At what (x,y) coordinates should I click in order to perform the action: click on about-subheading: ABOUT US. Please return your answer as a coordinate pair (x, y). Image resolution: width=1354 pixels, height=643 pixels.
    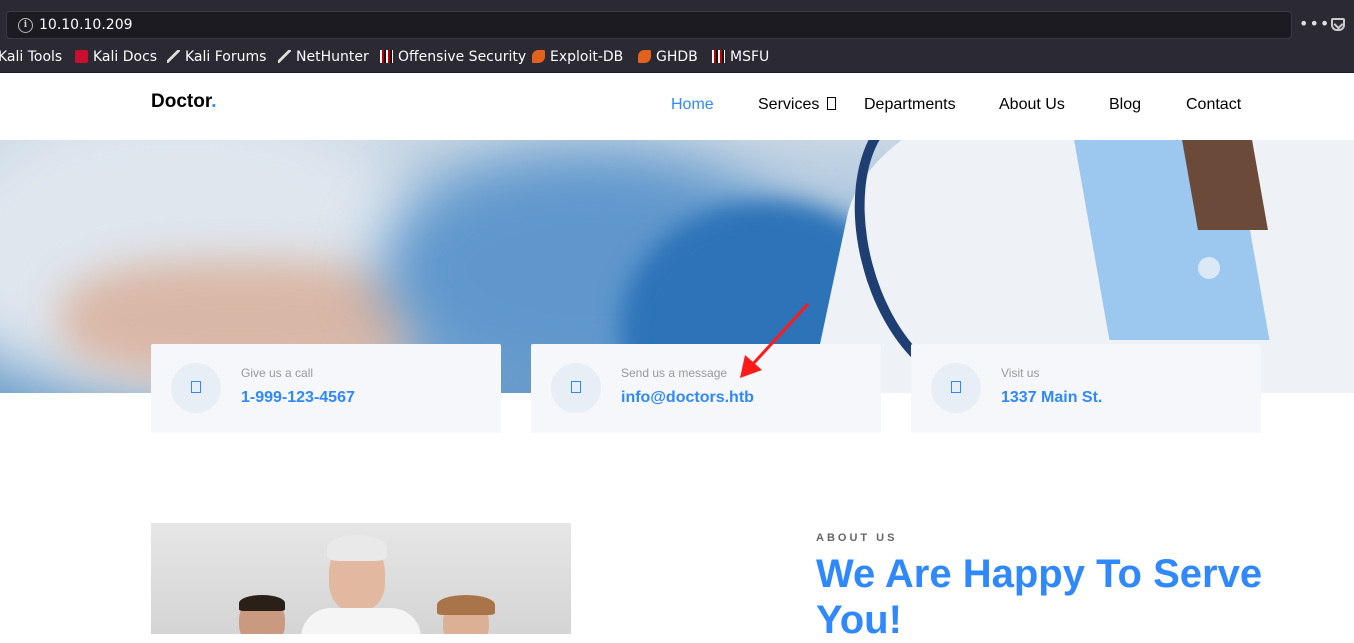
    Looking at the image, I should click on (857, 538).